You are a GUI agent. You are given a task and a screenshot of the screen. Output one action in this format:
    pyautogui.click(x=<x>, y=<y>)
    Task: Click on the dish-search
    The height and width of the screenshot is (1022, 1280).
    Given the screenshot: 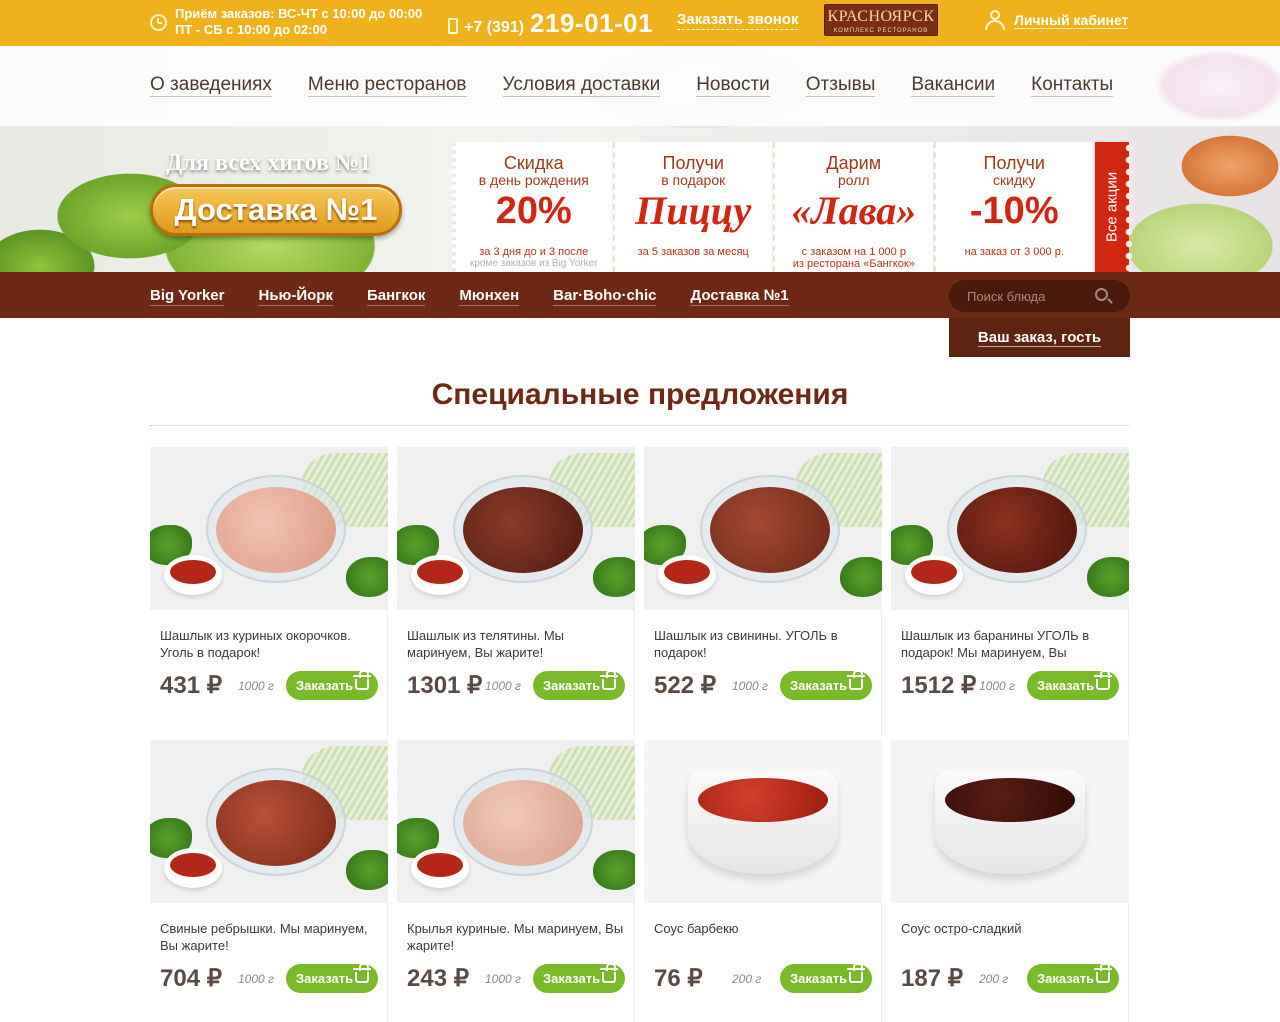 What is the action you would take?
    pyautogui.click(x=1039, y=296)
    